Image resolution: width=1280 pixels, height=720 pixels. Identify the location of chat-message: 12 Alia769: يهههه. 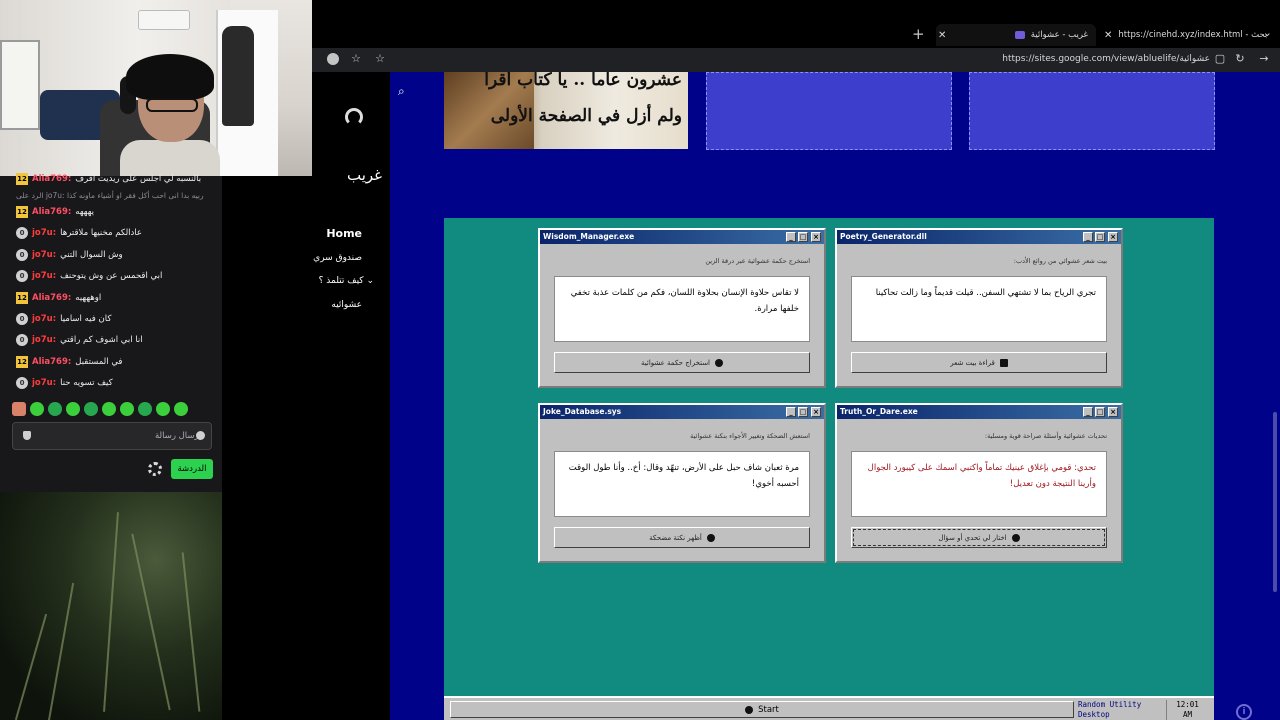
(115, 212).